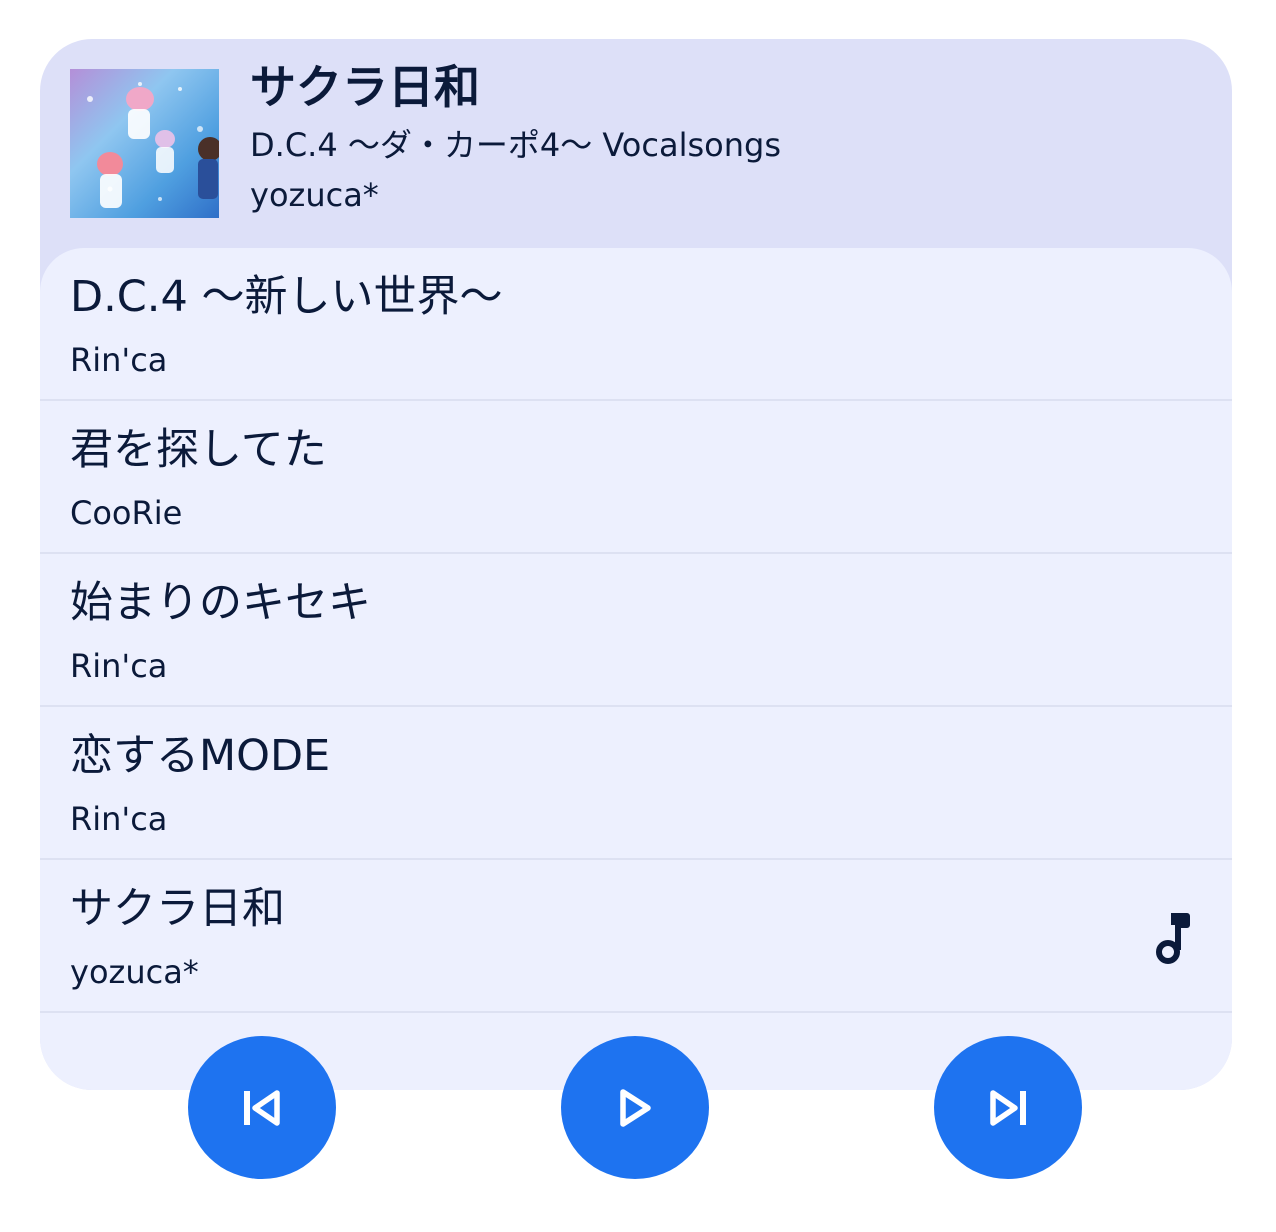 The image size is (1276, 1232). I want to click on skip-next-button, so click(1008, 1107).